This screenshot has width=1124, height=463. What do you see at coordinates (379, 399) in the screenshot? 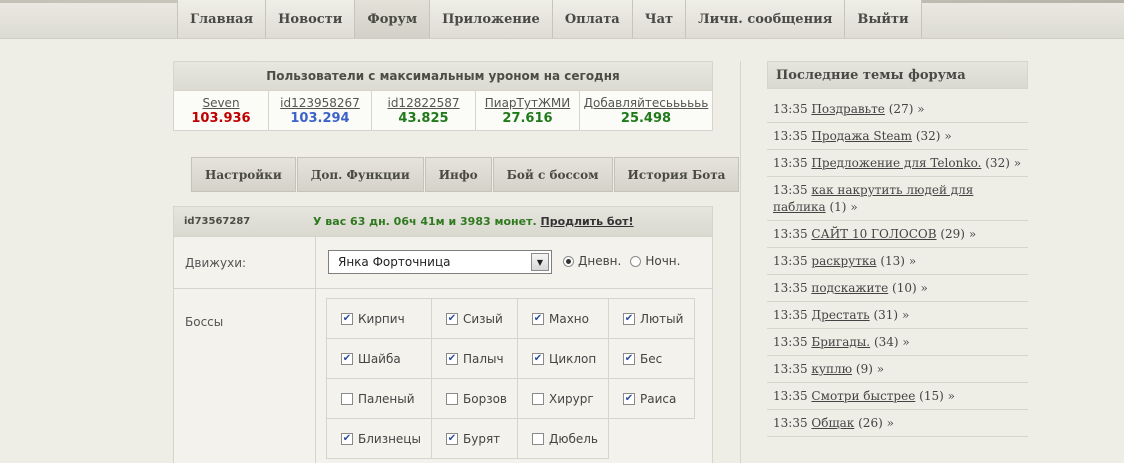
I see `boss-paleny: Паленый` at bounding box center [379, 399].